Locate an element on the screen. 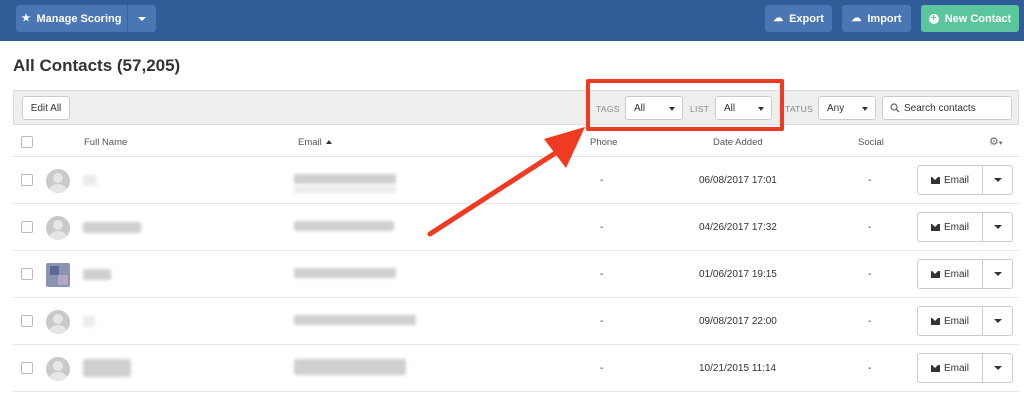 The image size is (1024, 398). edit-all-button: Edit All is located at coordinates (46, 108).